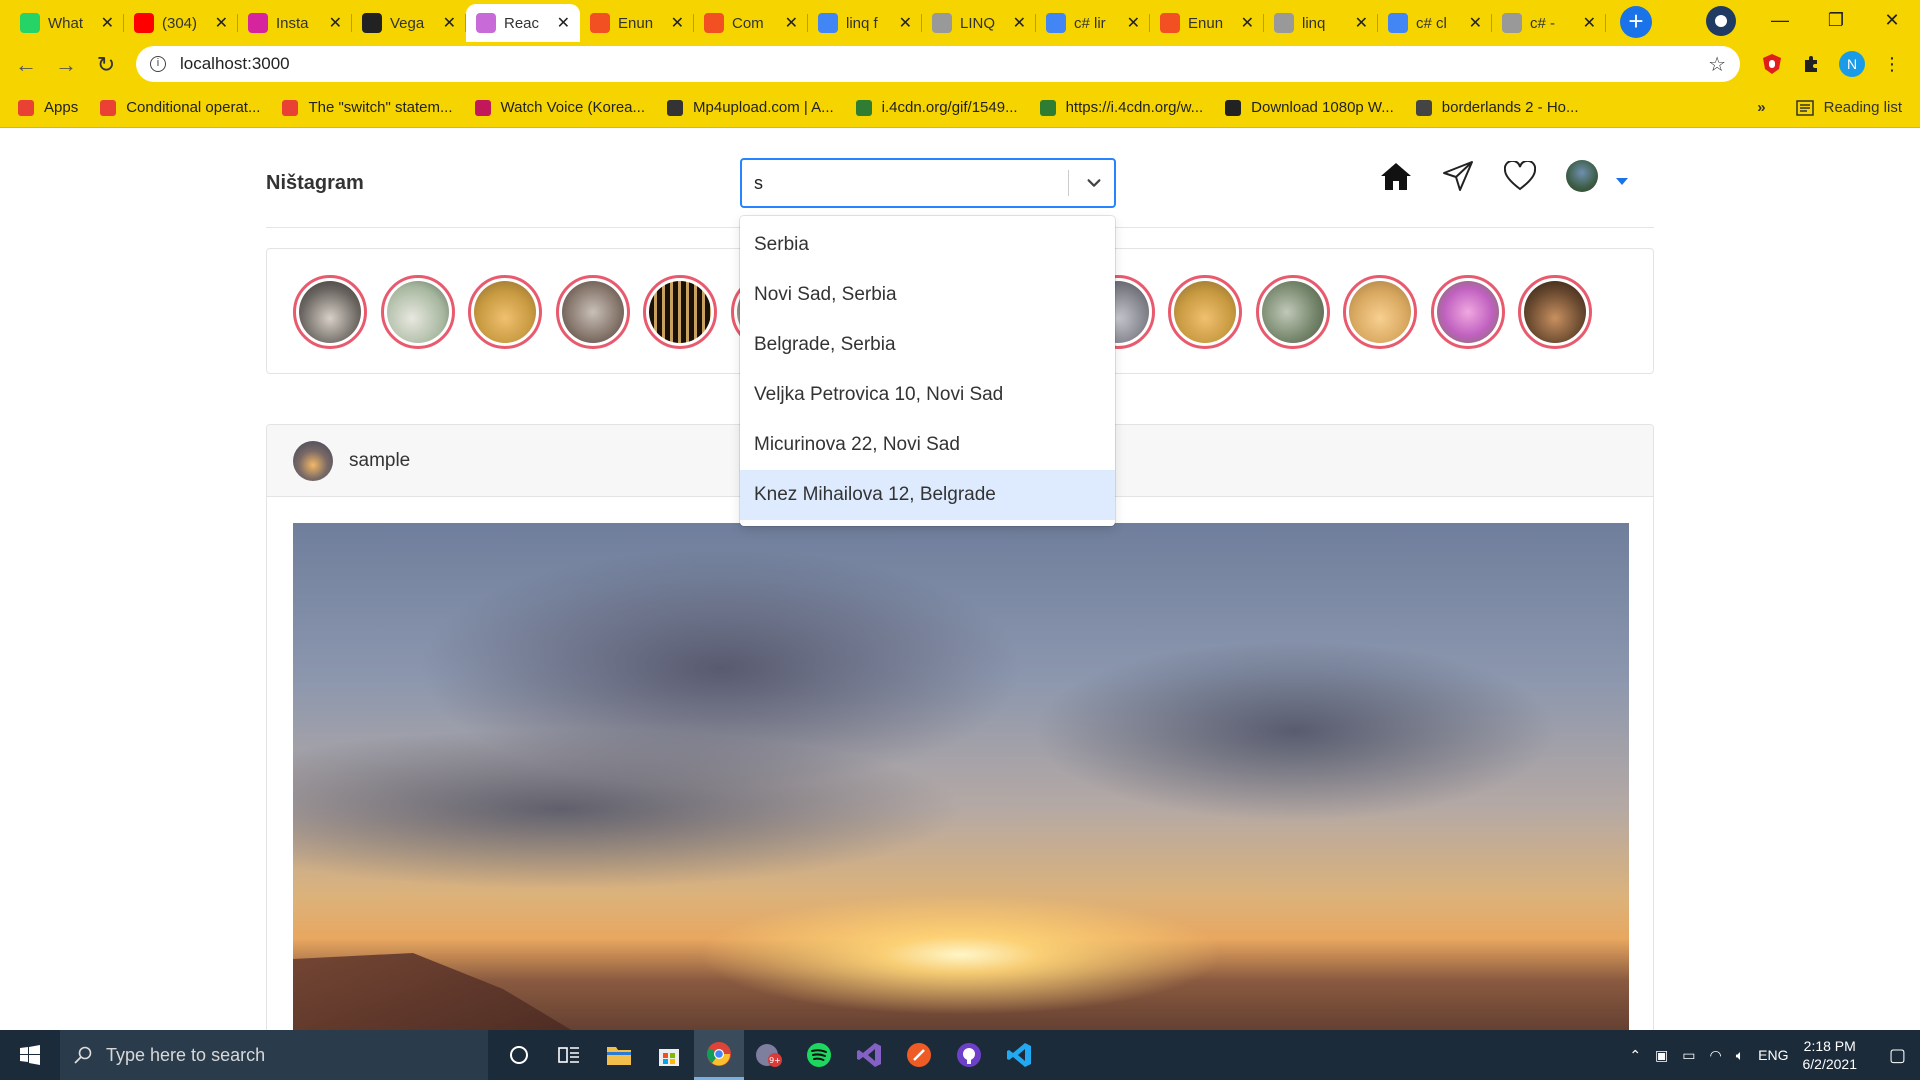  What do you see at coordinates (181, 23) in the screenshot?
I see `browser-tab: (304) ✕` at bounding box center [181, 23].